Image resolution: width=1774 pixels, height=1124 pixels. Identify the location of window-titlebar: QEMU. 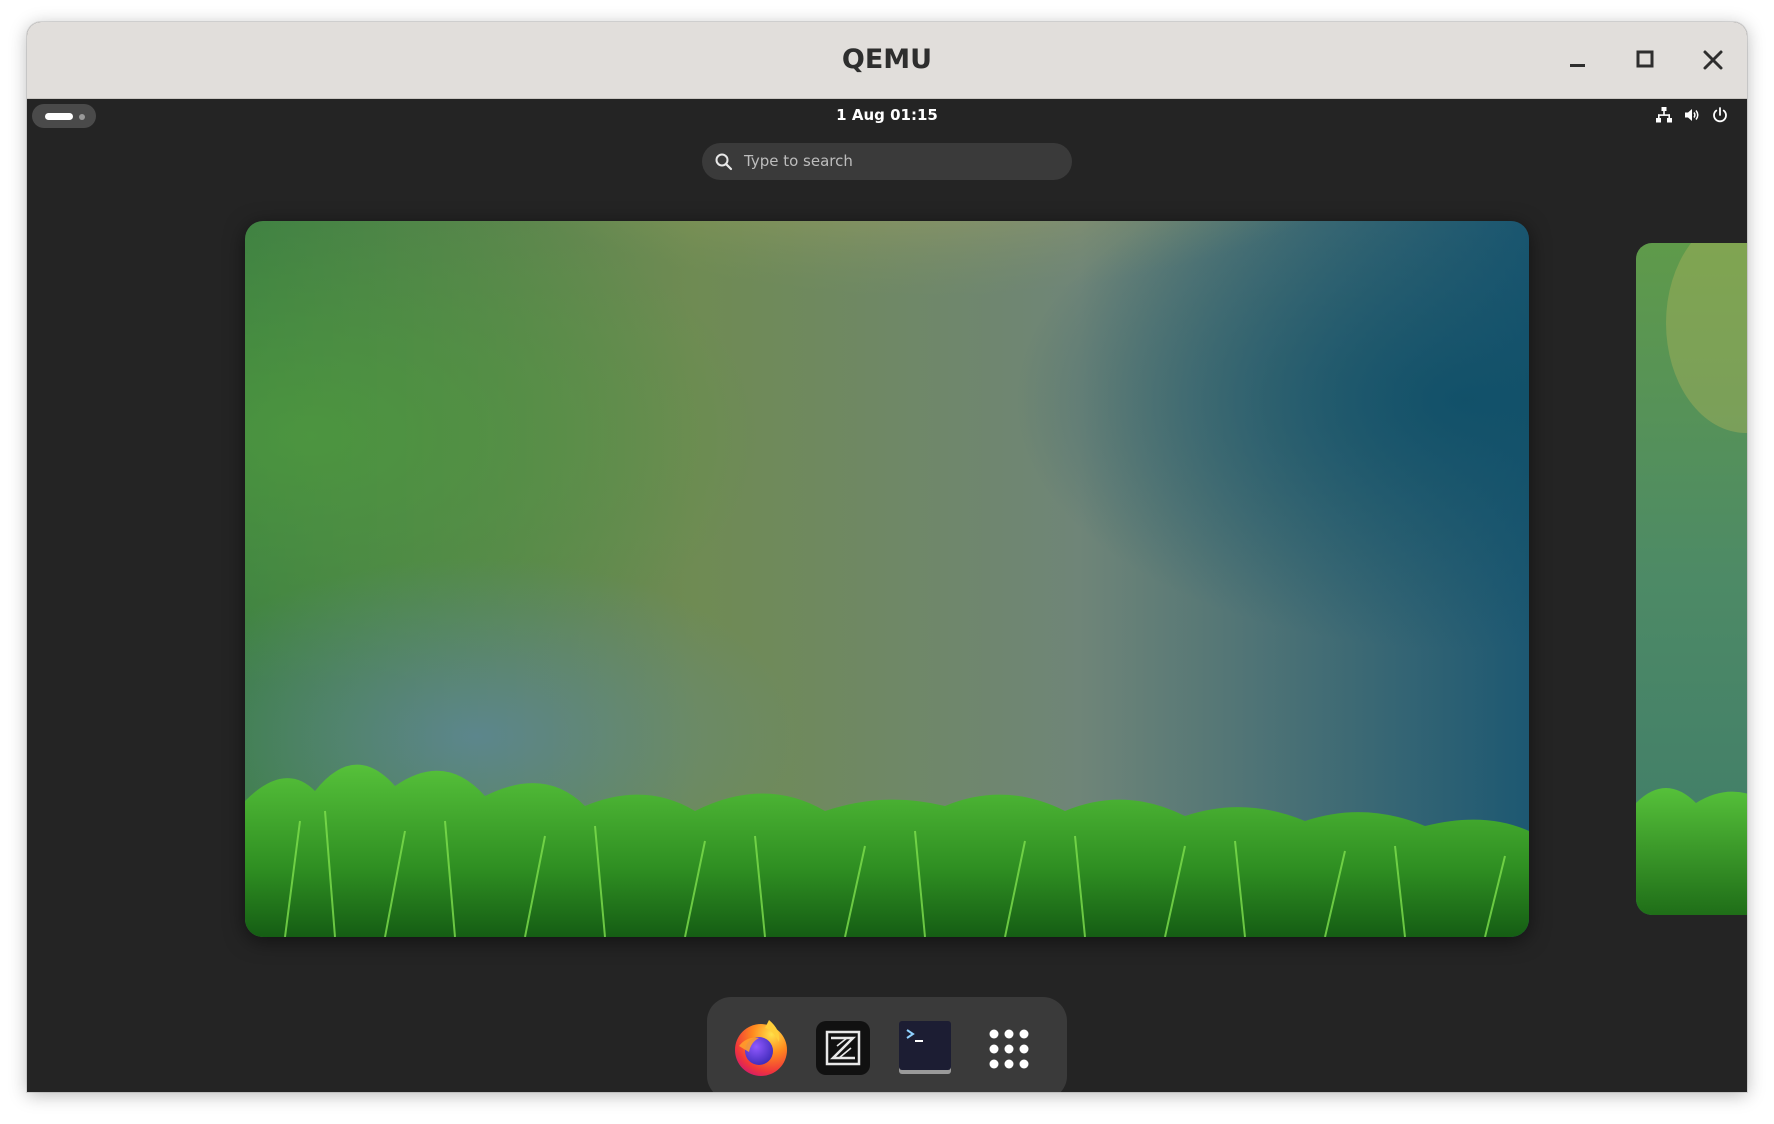
(887, 60).